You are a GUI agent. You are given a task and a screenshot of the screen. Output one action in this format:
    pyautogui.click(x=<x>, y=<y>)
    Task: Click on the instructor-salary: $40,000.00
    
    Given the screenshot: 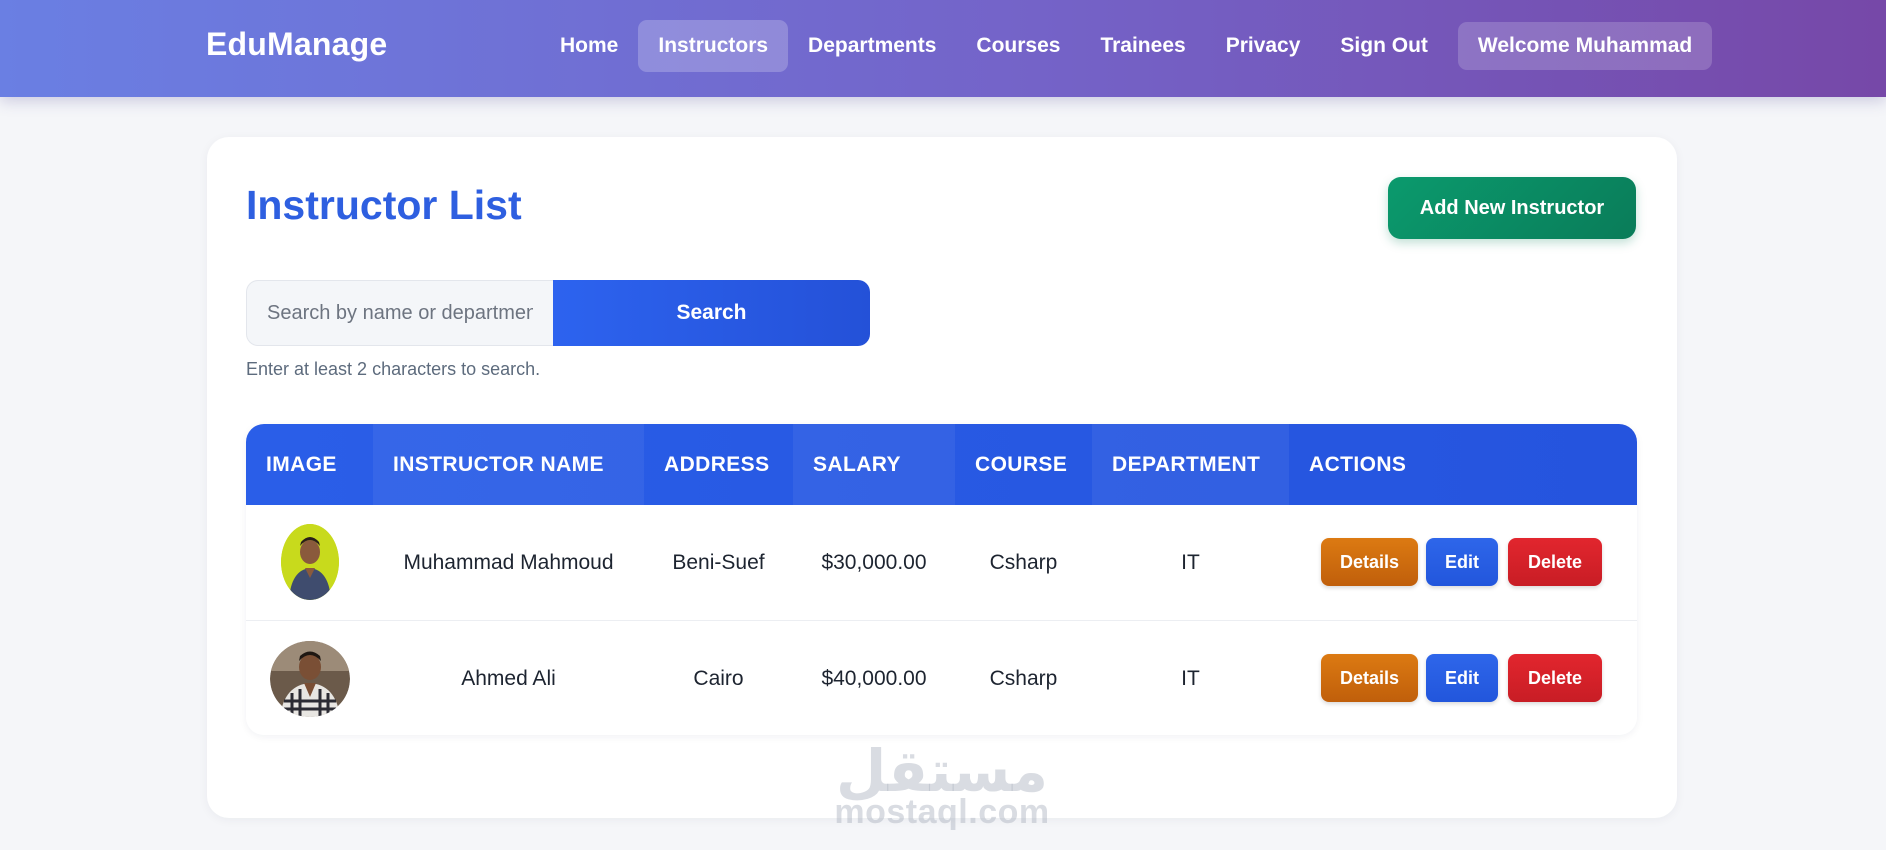 What is the action you would take?
    pyautogui.click(x=874, y=678)
    